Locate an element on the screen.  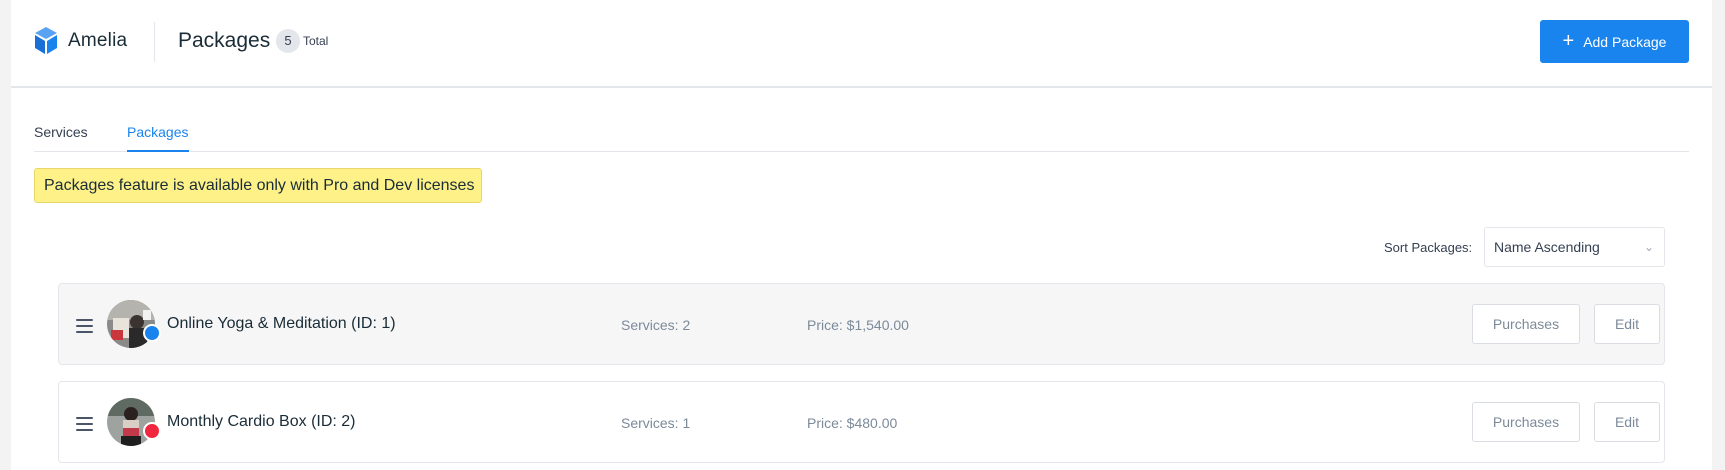
package-services: Services: 2 is located at coordinates (656, 325).